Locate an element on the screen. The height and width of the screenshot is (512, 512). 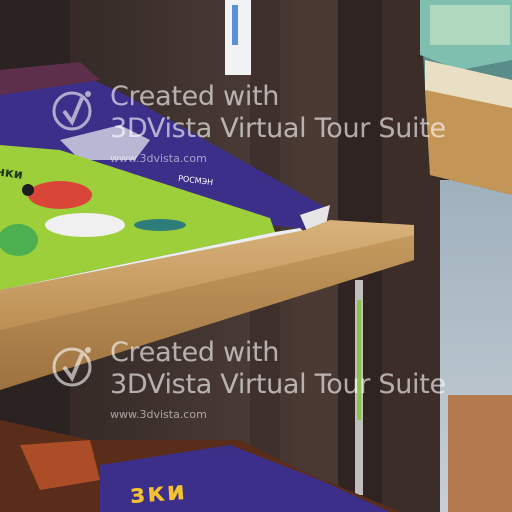
book-title-fragment: нки is located at coordinates (12, 173).